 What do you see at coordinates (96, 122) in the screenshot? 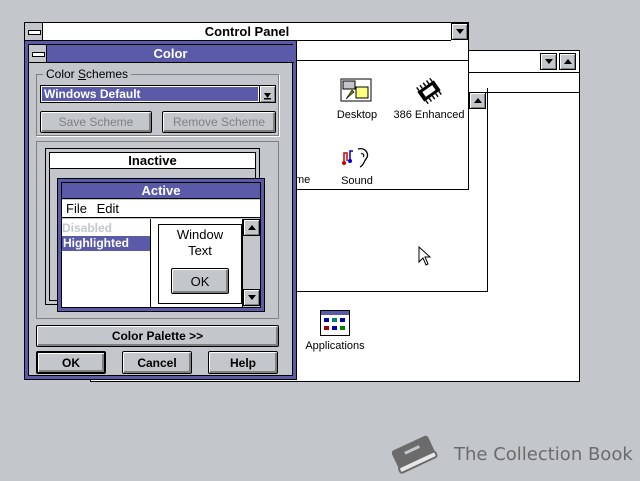
I see `save-scheme-button: Save Scheme` at bounding box center [96, 122].